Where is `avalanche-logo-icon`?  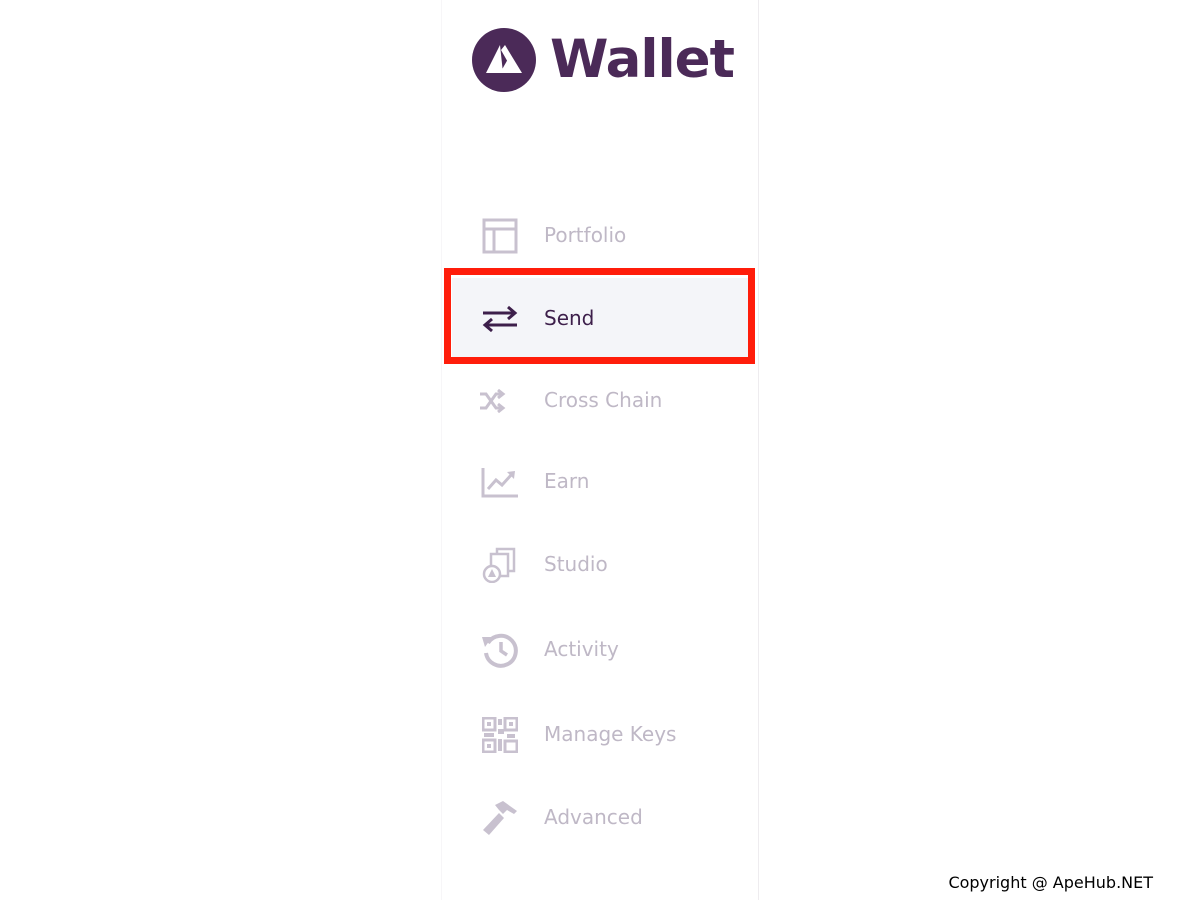 avalanche-logo-icon is located at coordinates (504, 60).